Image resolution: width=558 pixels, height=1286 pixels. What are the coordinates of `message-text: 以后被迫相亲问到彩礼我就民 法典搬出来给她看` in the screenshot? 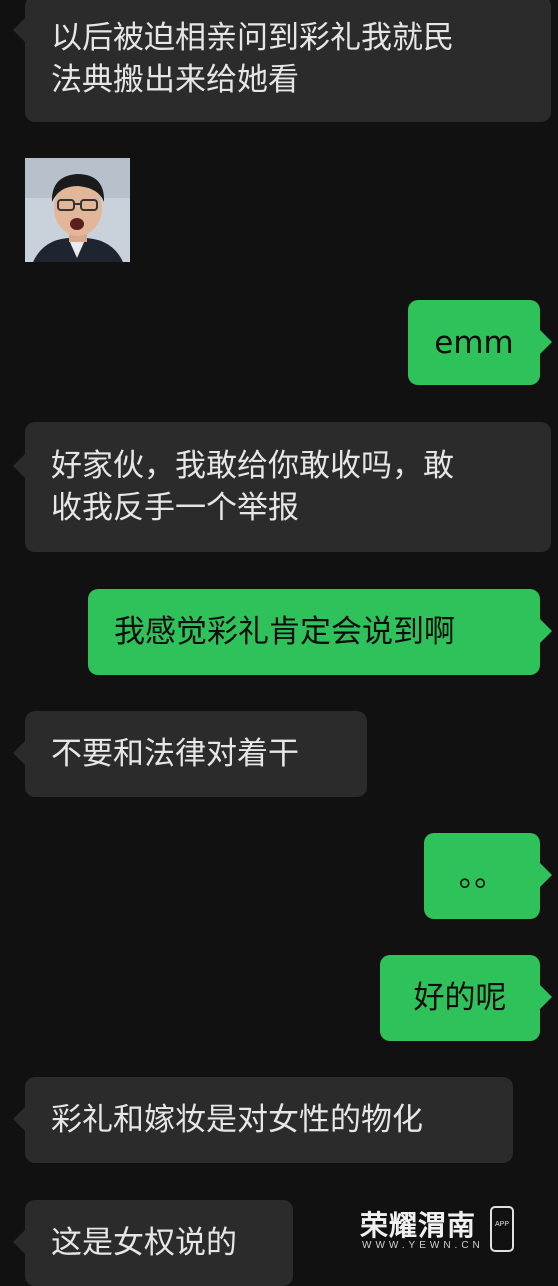 It's located at (252, 59).